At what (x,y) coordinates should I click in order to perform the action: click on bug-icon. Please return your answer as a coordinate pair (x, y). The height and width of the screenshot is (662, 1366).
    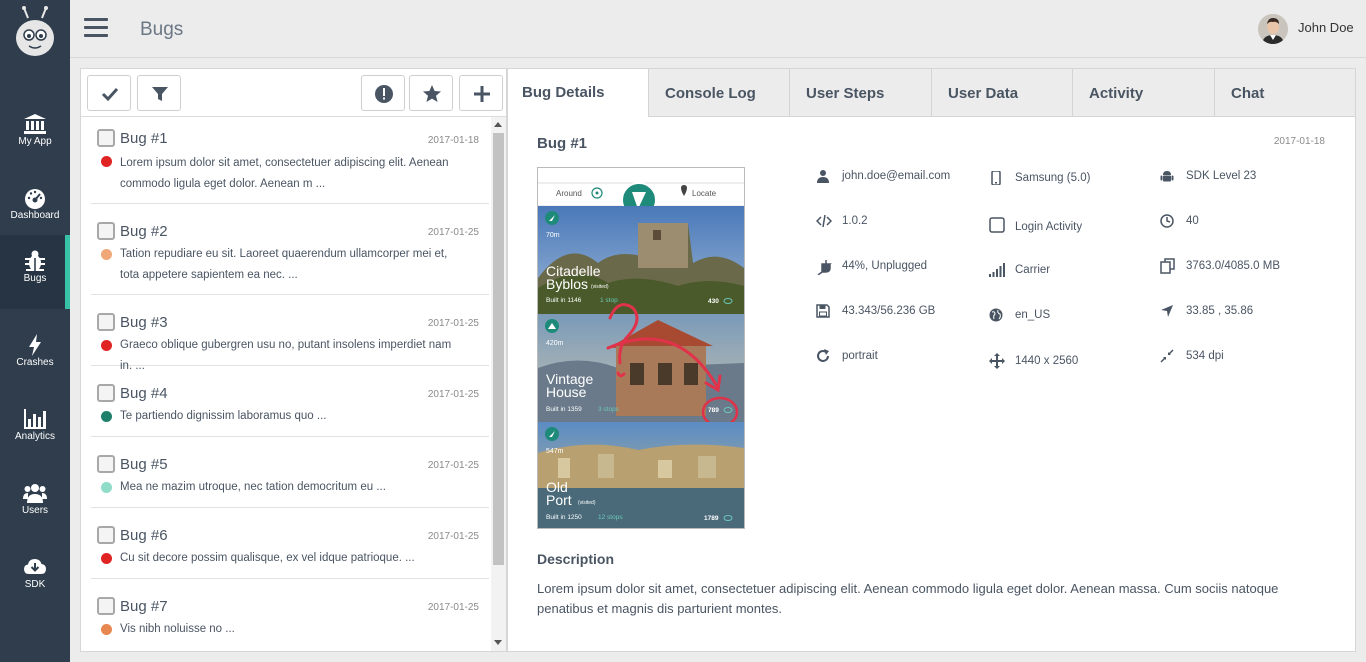
    Looking at the image, I should click on (35, 260).